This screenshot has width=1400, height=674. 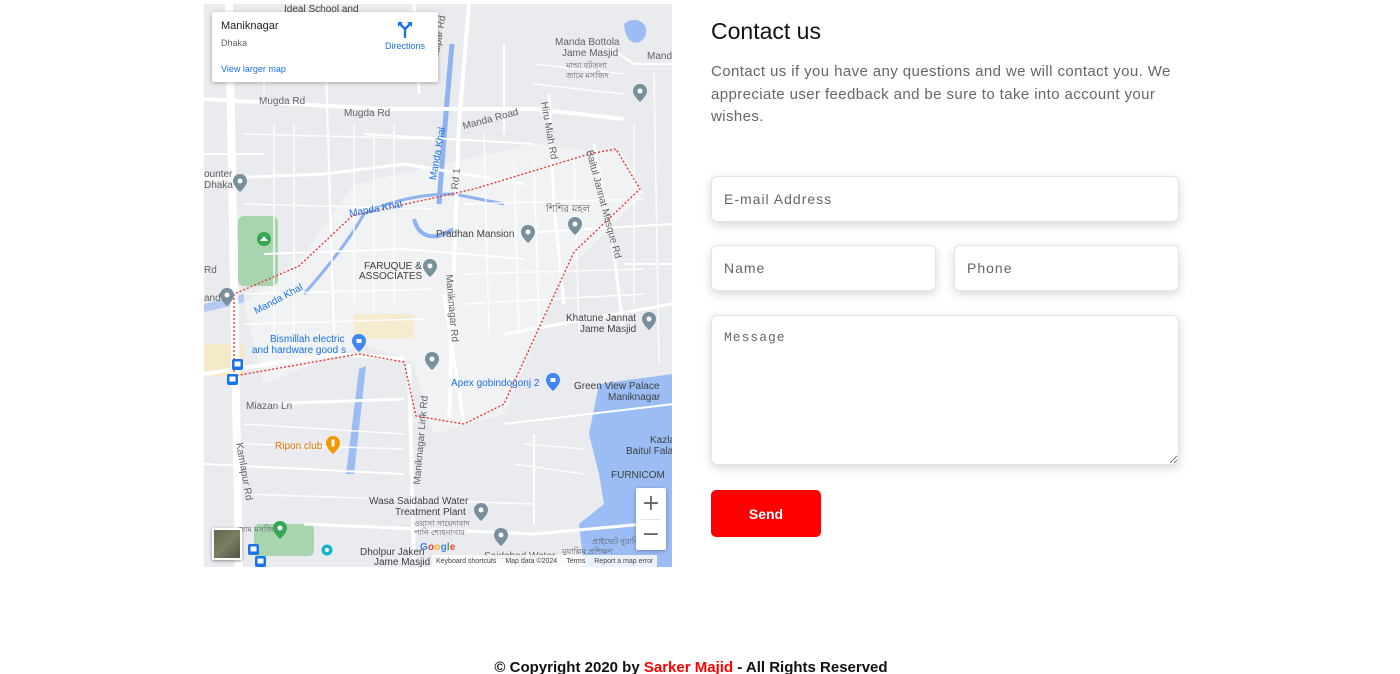 What do you see at coordinates (391, 276) in the screenshot?
I see `map-label: ASSOCIATES` at bounding box center [391, 276].